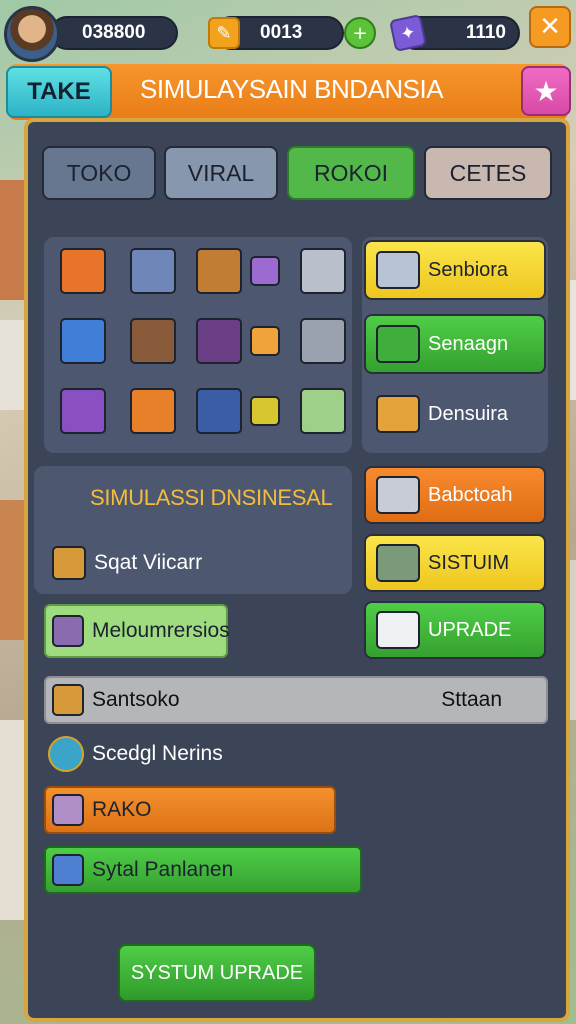 The height and width of the screenshot is (1024, 576). Describe the element at coordinates (190, 810) in the screenshot. I see `rako-button: RAKO` at that location.